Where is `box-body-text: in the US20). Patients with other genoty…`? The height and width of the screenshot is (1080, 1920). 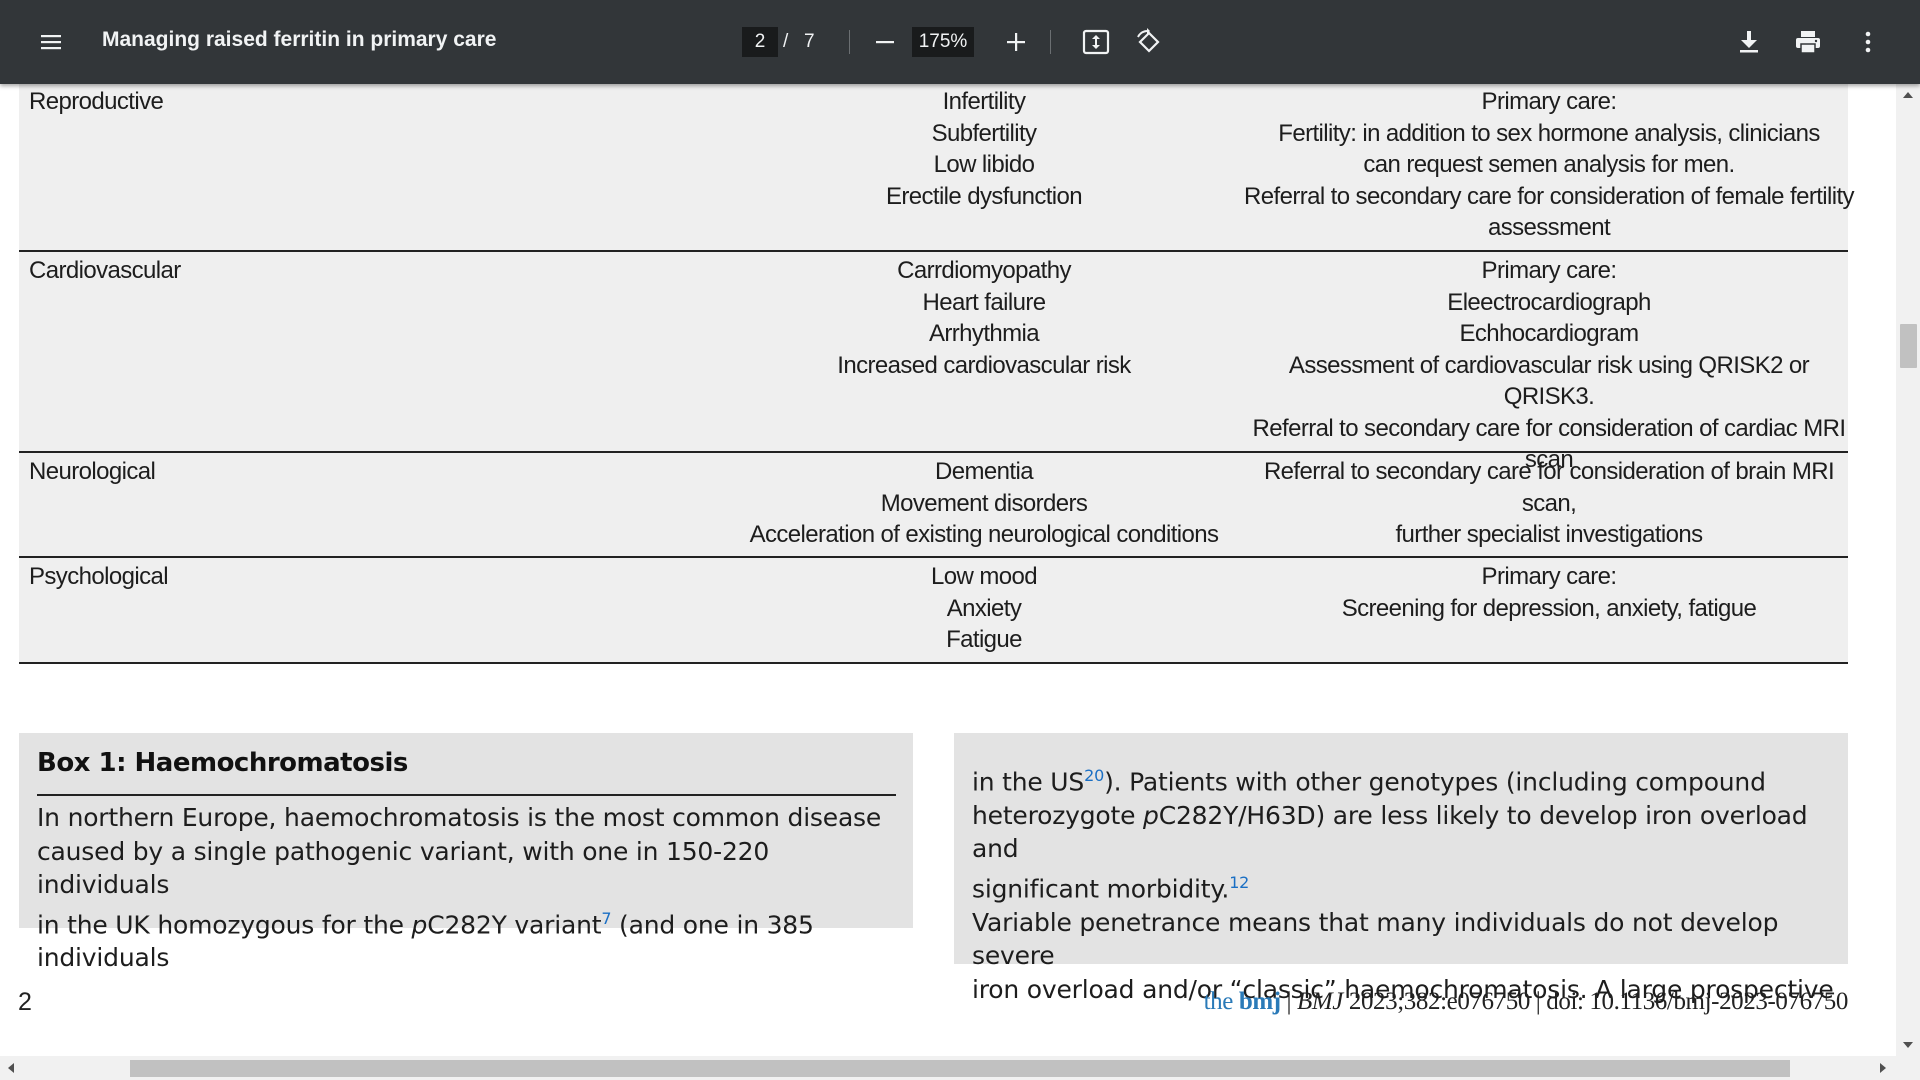
box-body-text: in the US20). Patients with other genoty… is located at coordinates (1403, 885).